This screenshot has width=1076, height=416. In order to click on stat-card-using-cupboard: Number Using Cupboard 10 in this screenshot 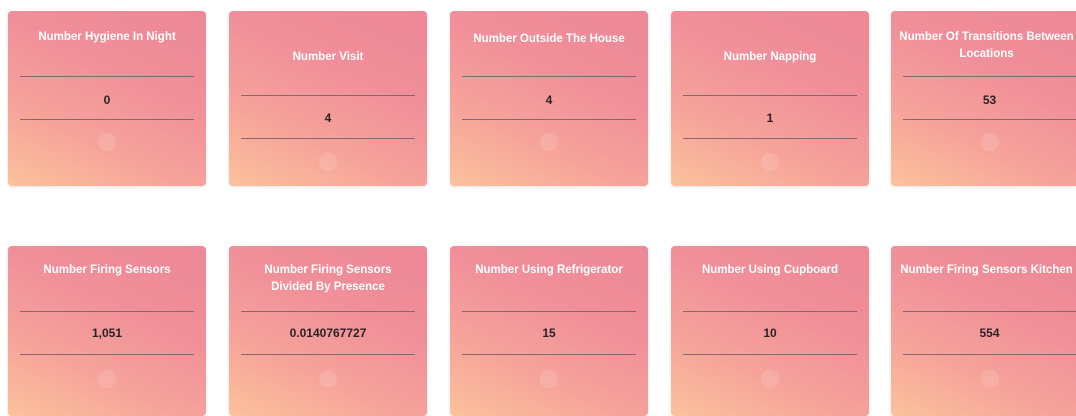, I will do `click(770, 331)`.